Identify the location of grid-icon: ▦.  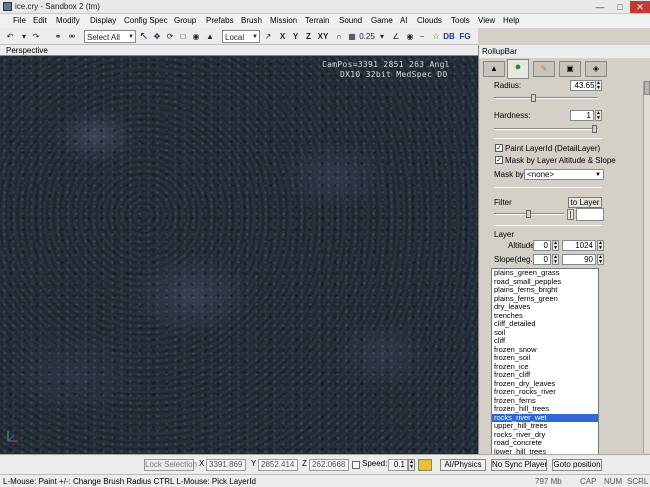
(352, 36).